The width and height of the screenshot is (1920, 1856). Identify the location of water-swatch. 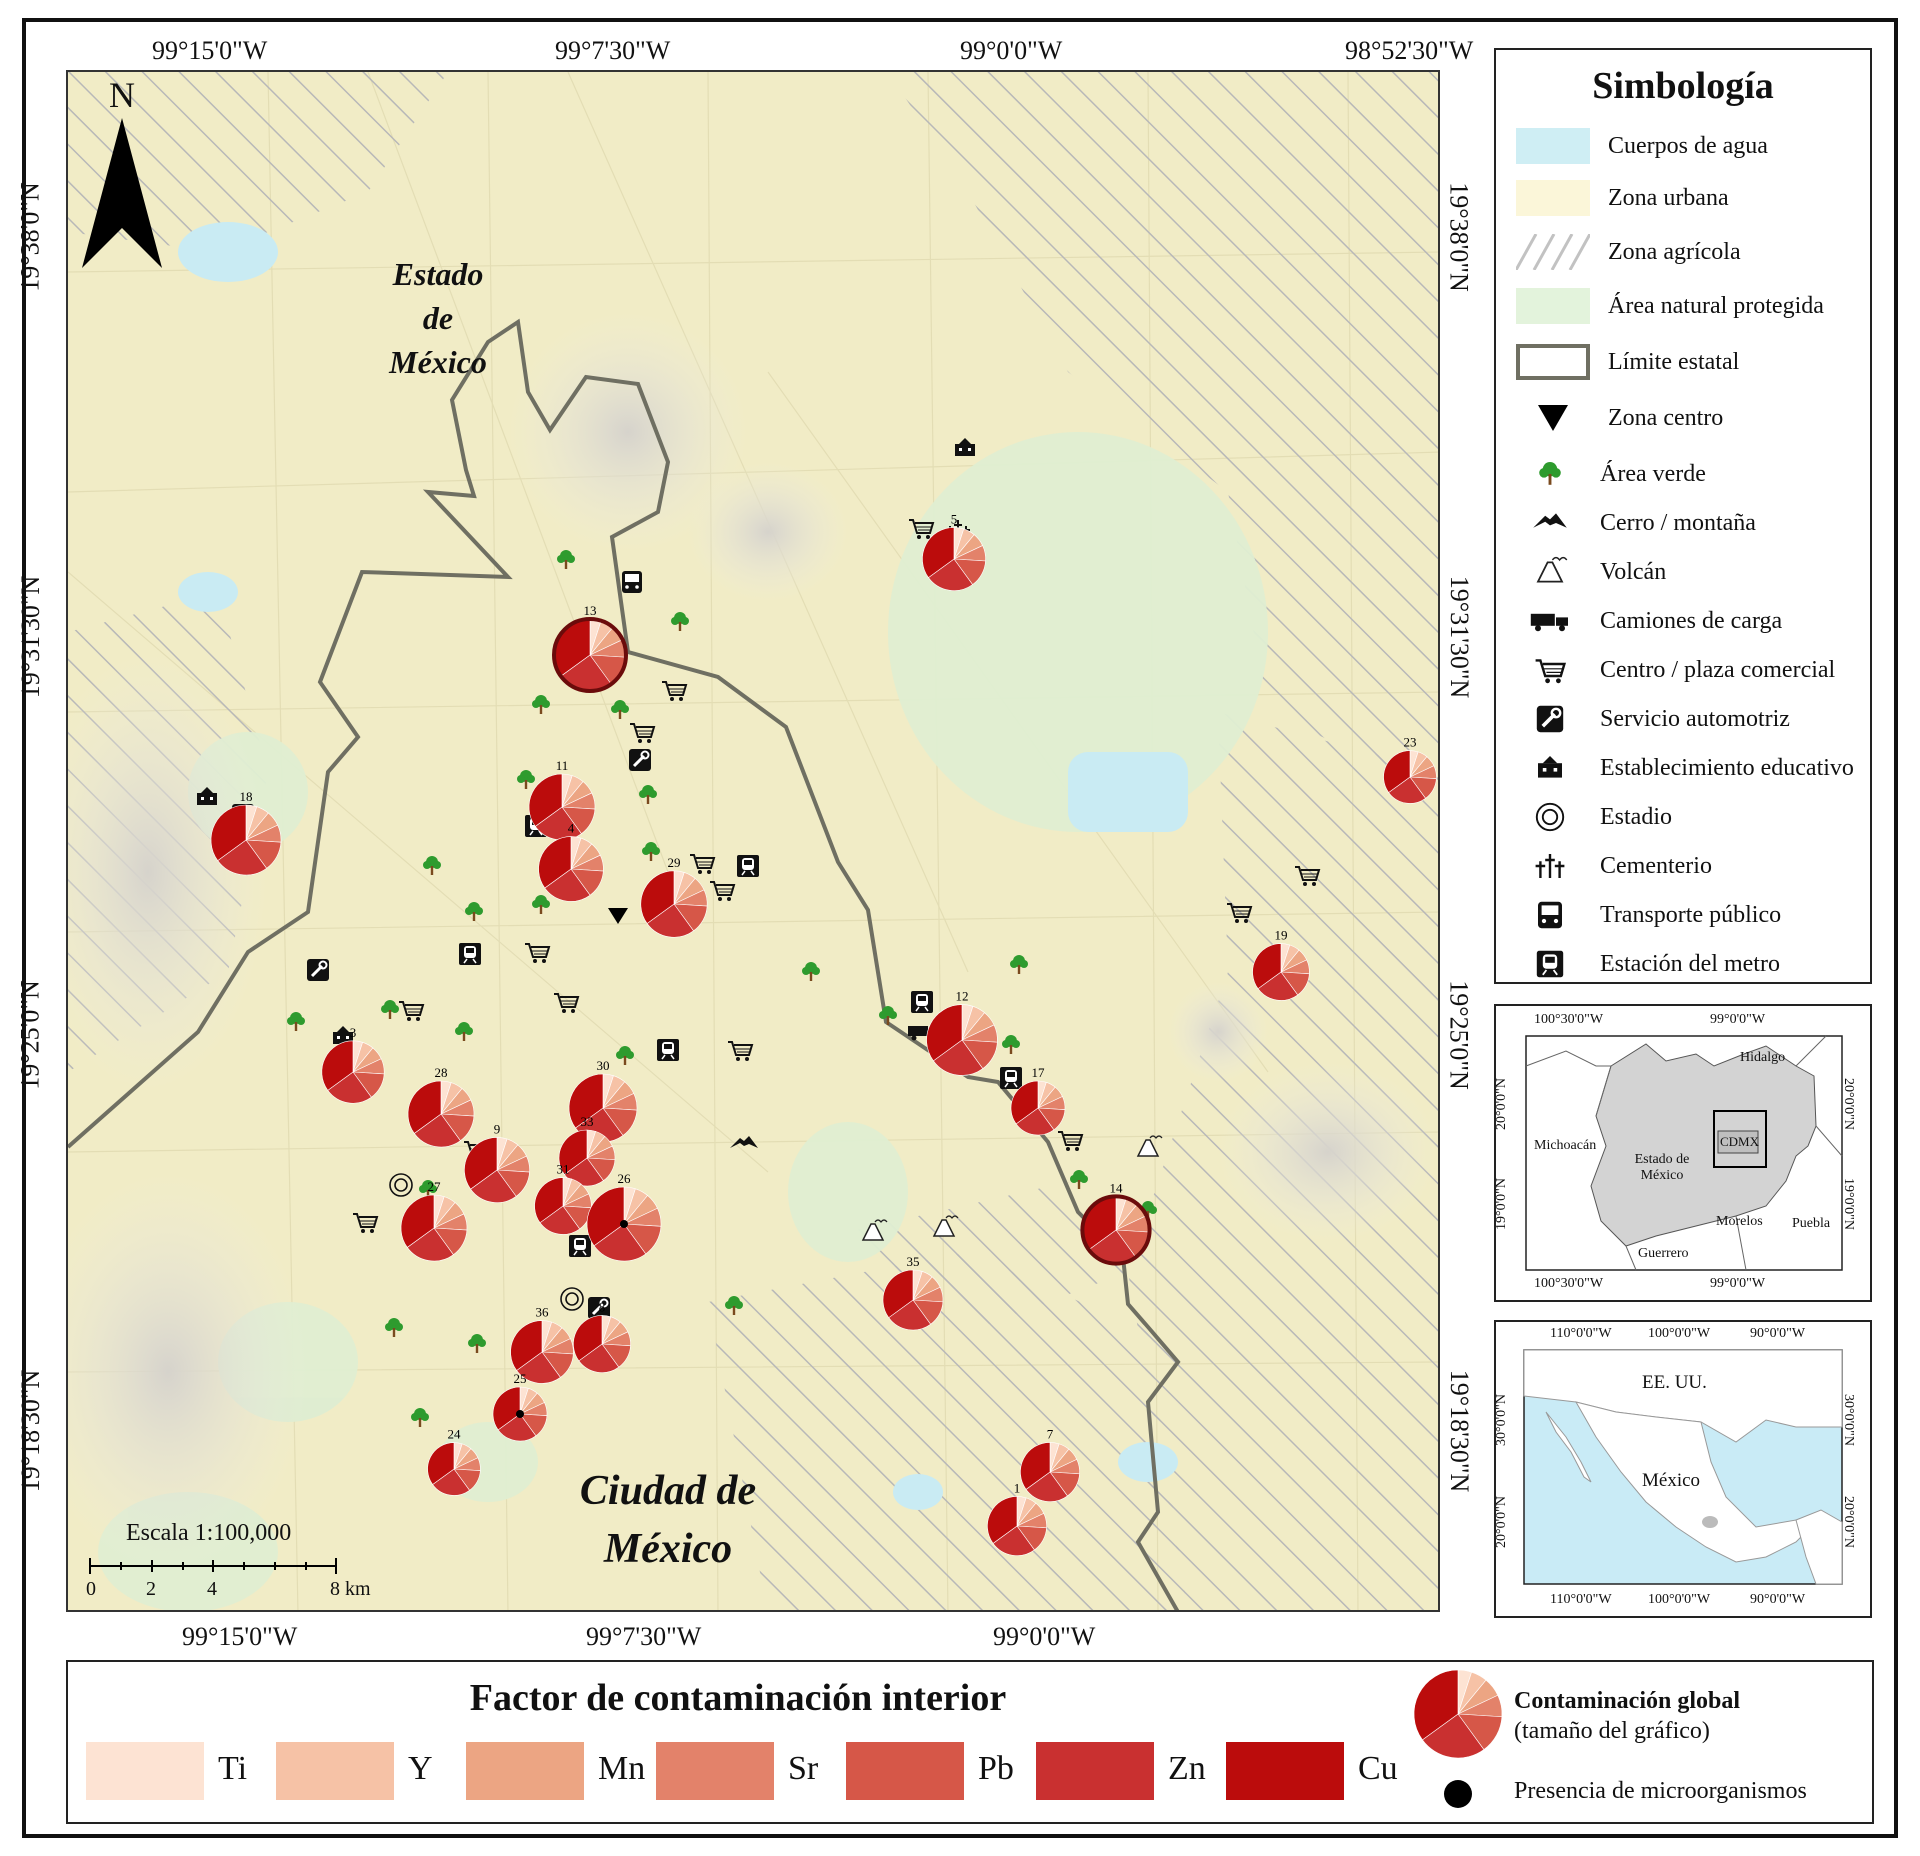
(1553, 146).